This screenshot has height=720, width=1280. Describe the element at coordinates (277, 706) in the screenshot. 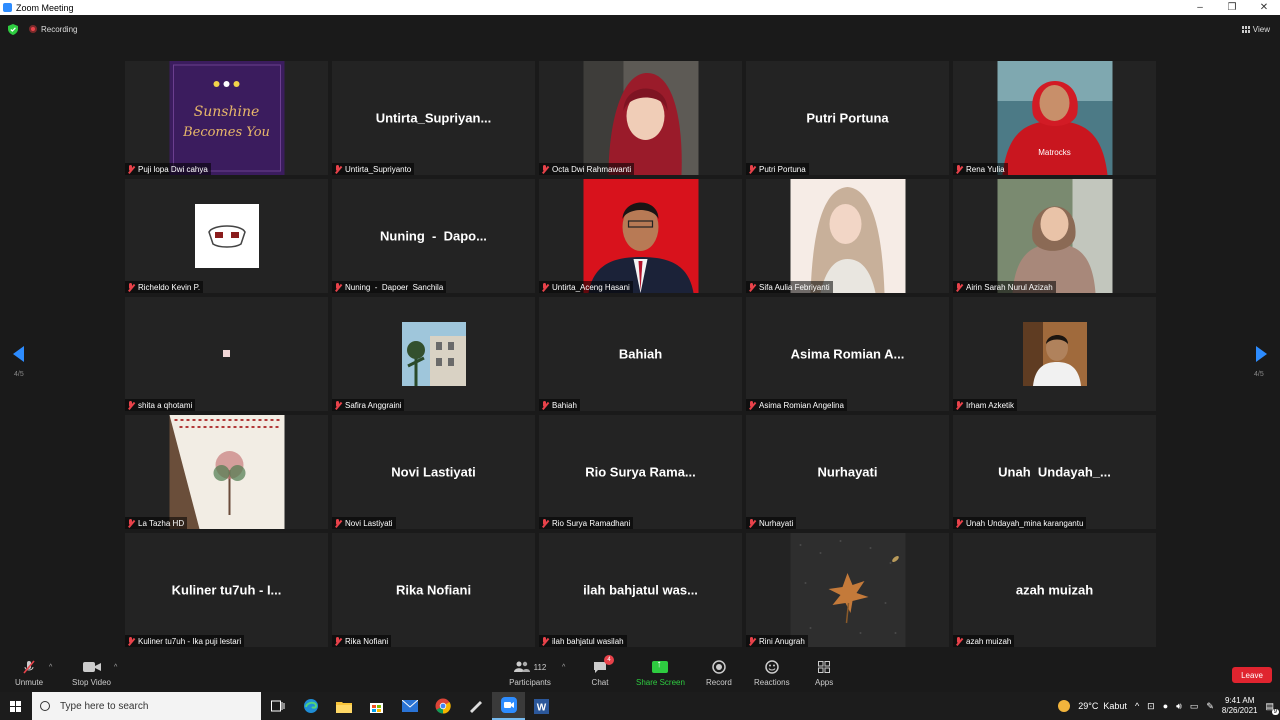

I see `task-view-icon` at that location.